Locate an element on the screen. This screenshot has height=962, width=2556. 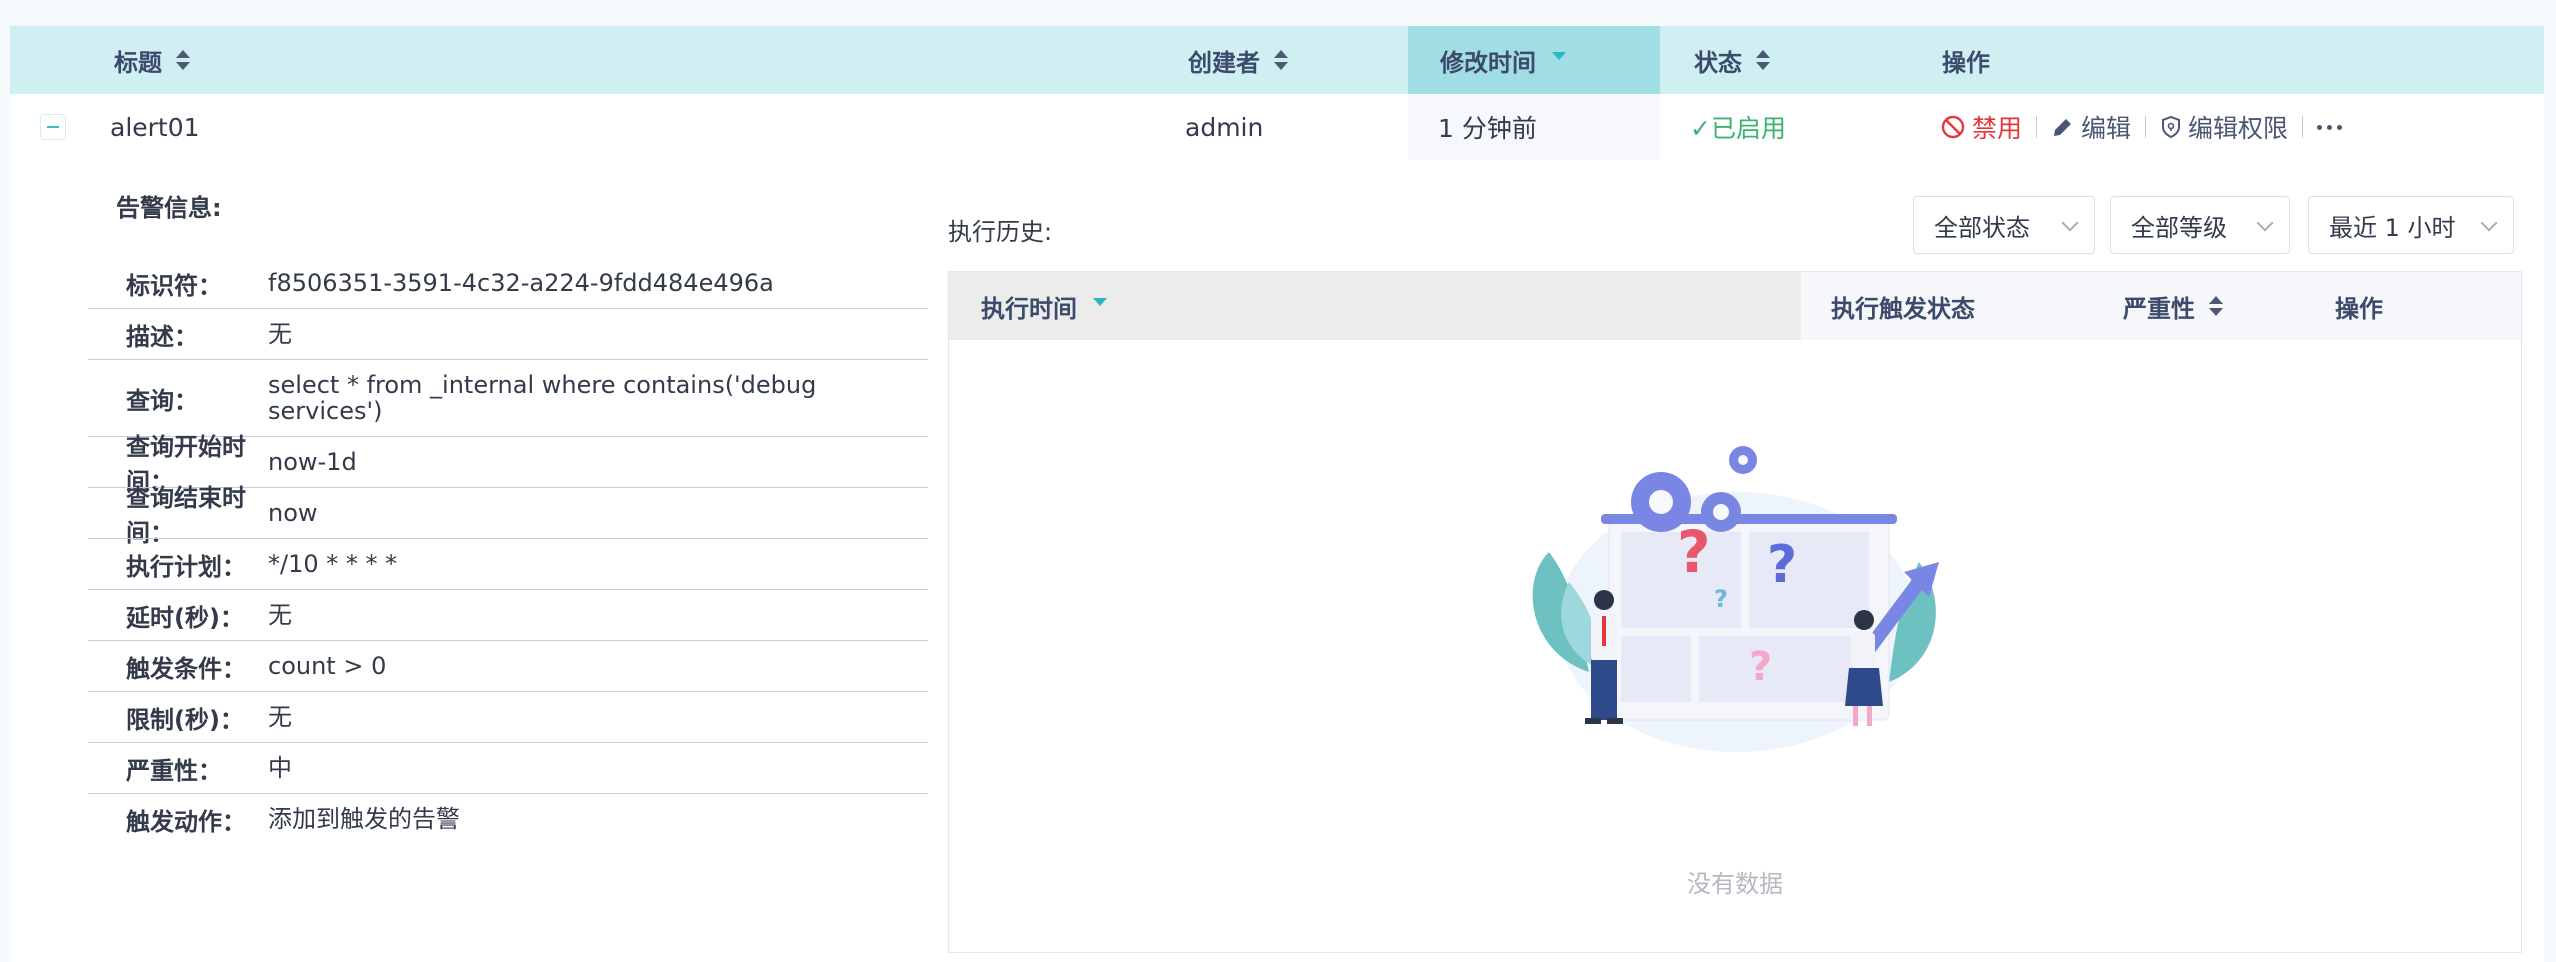
info-key: 触发动作： is located at coordinates (186, 821).